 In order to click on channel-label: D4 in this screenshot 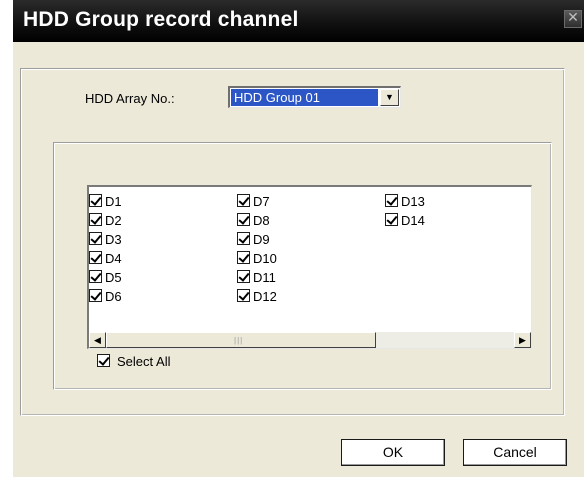, I will do `click(113, 258)`.